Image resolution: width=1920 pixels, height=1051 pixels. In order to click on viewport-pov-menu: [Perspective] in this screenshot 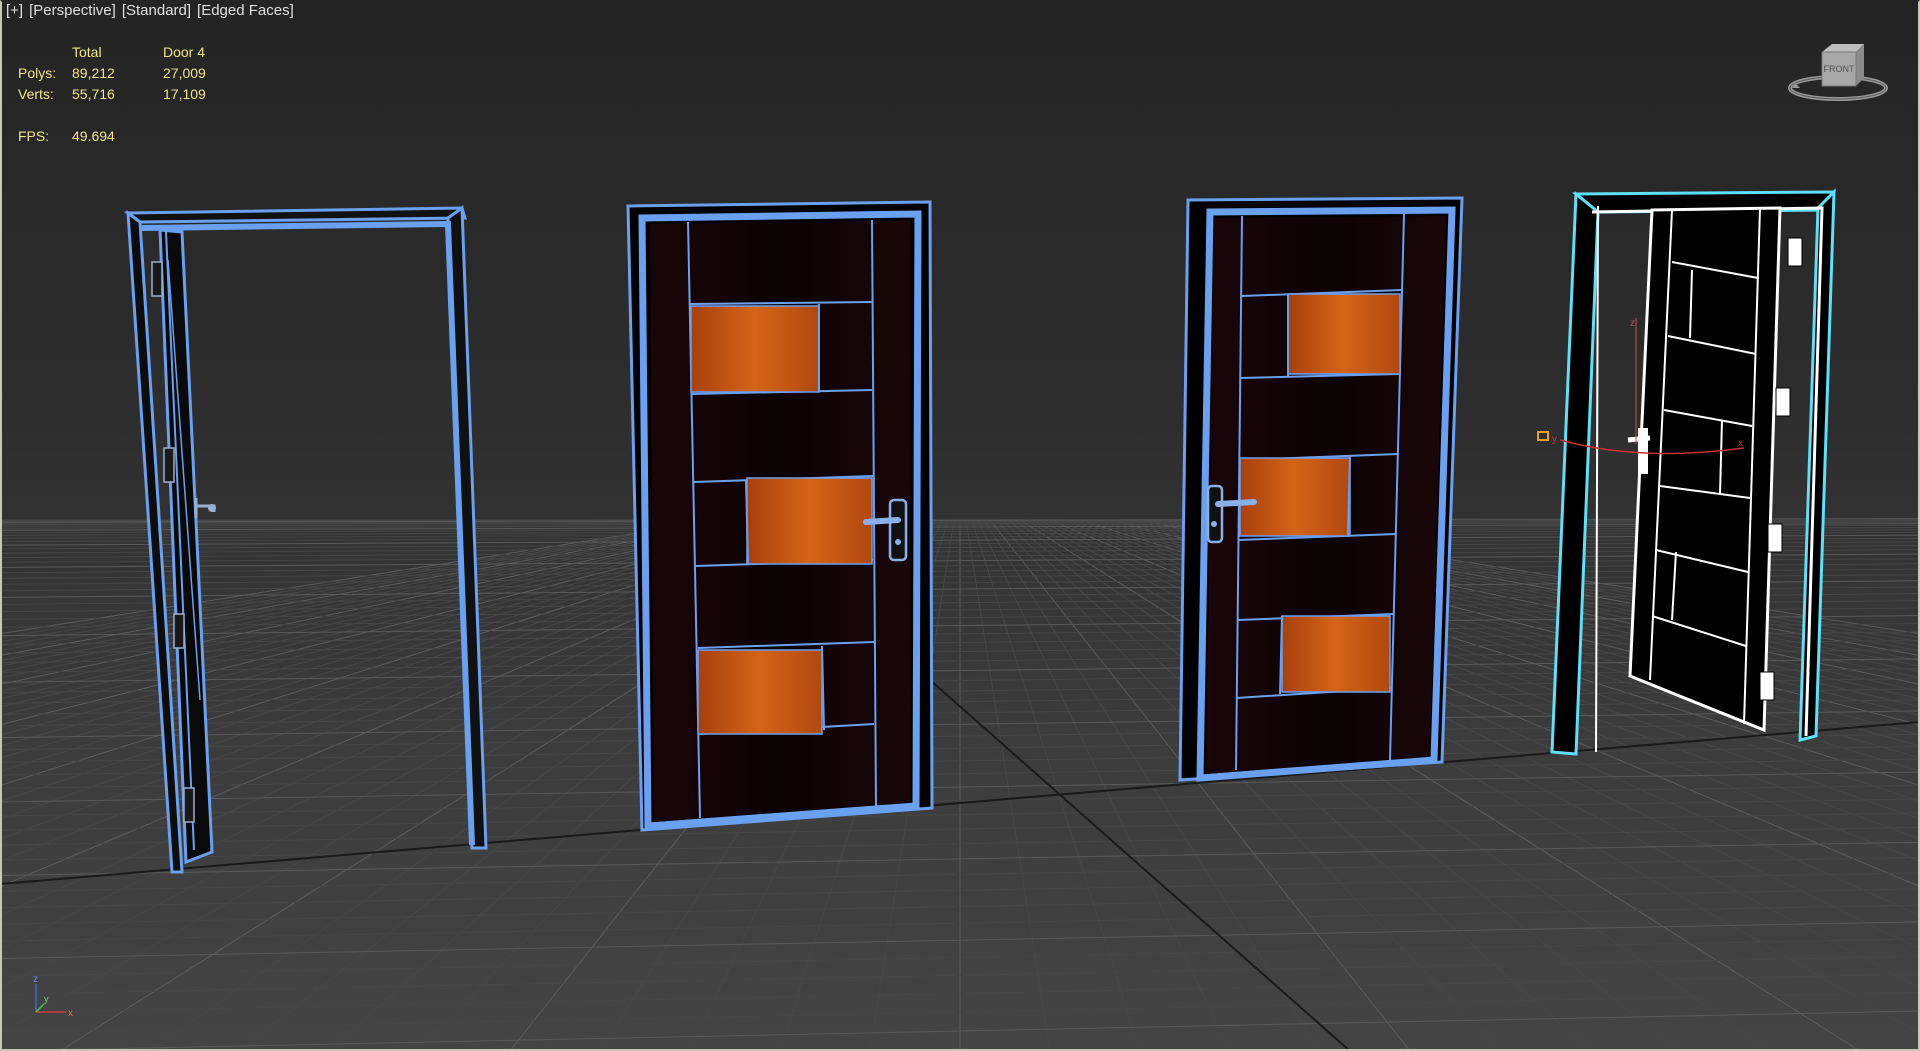, I will do `click(72, 10)`.